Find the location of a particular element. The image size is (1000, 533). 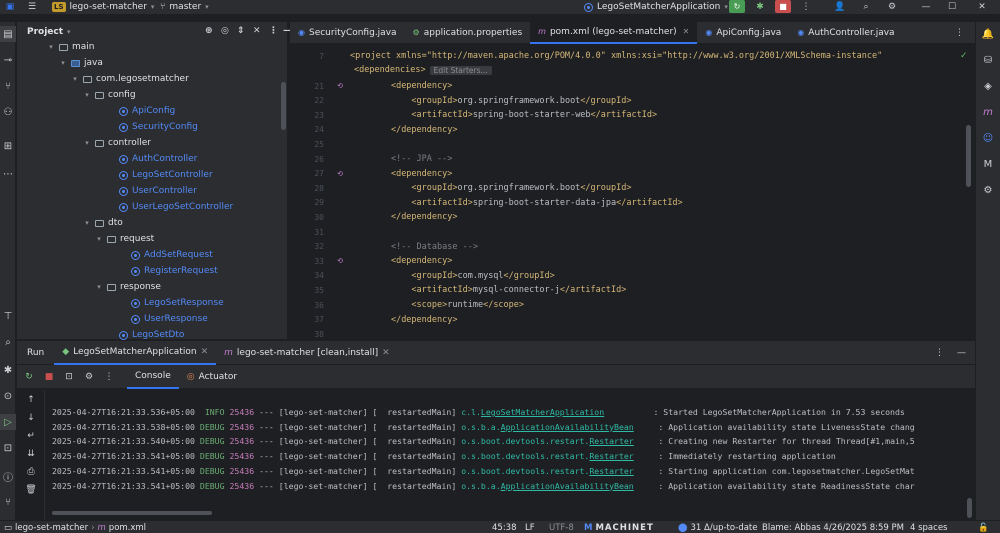

tree-item: ▾ controller is located at coordinates (117, 143).